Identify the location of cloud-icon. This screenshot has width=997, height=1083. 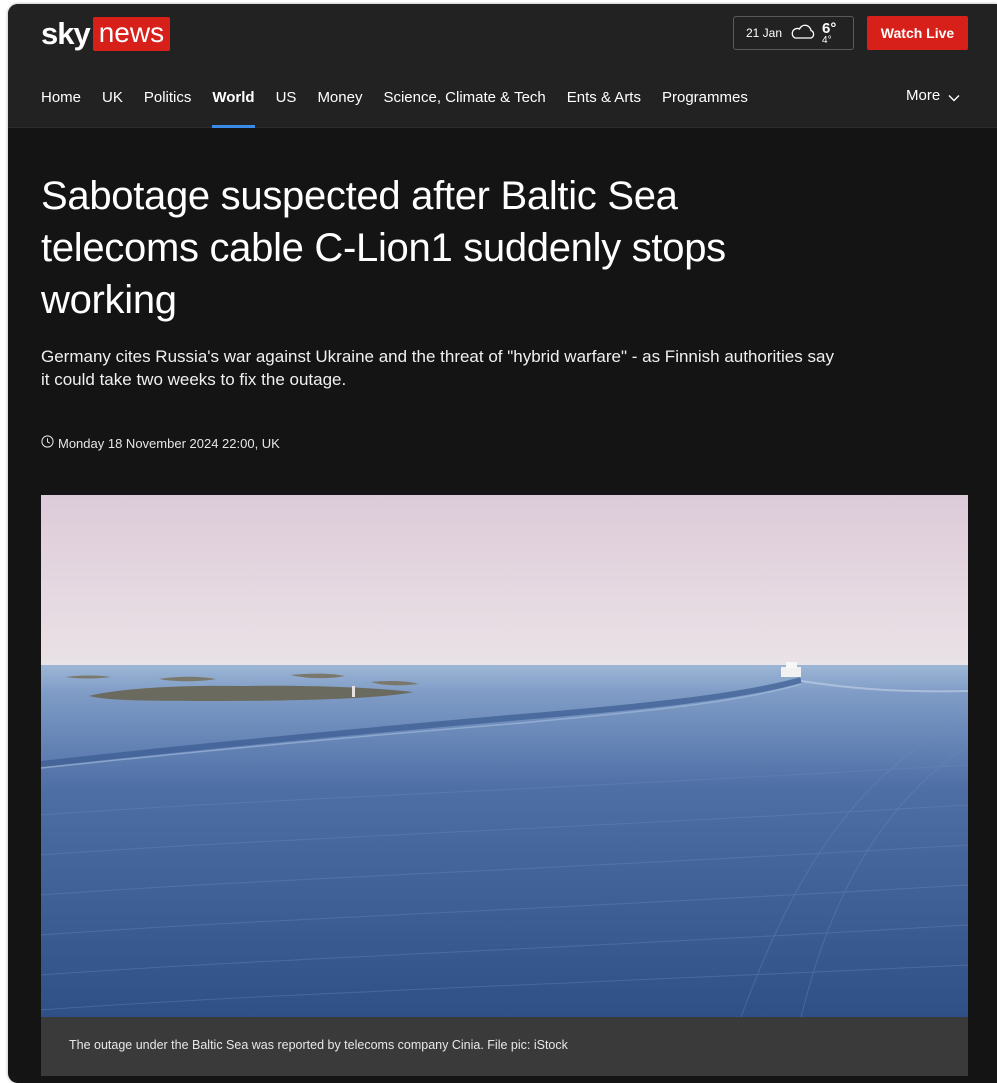
(803, 34).